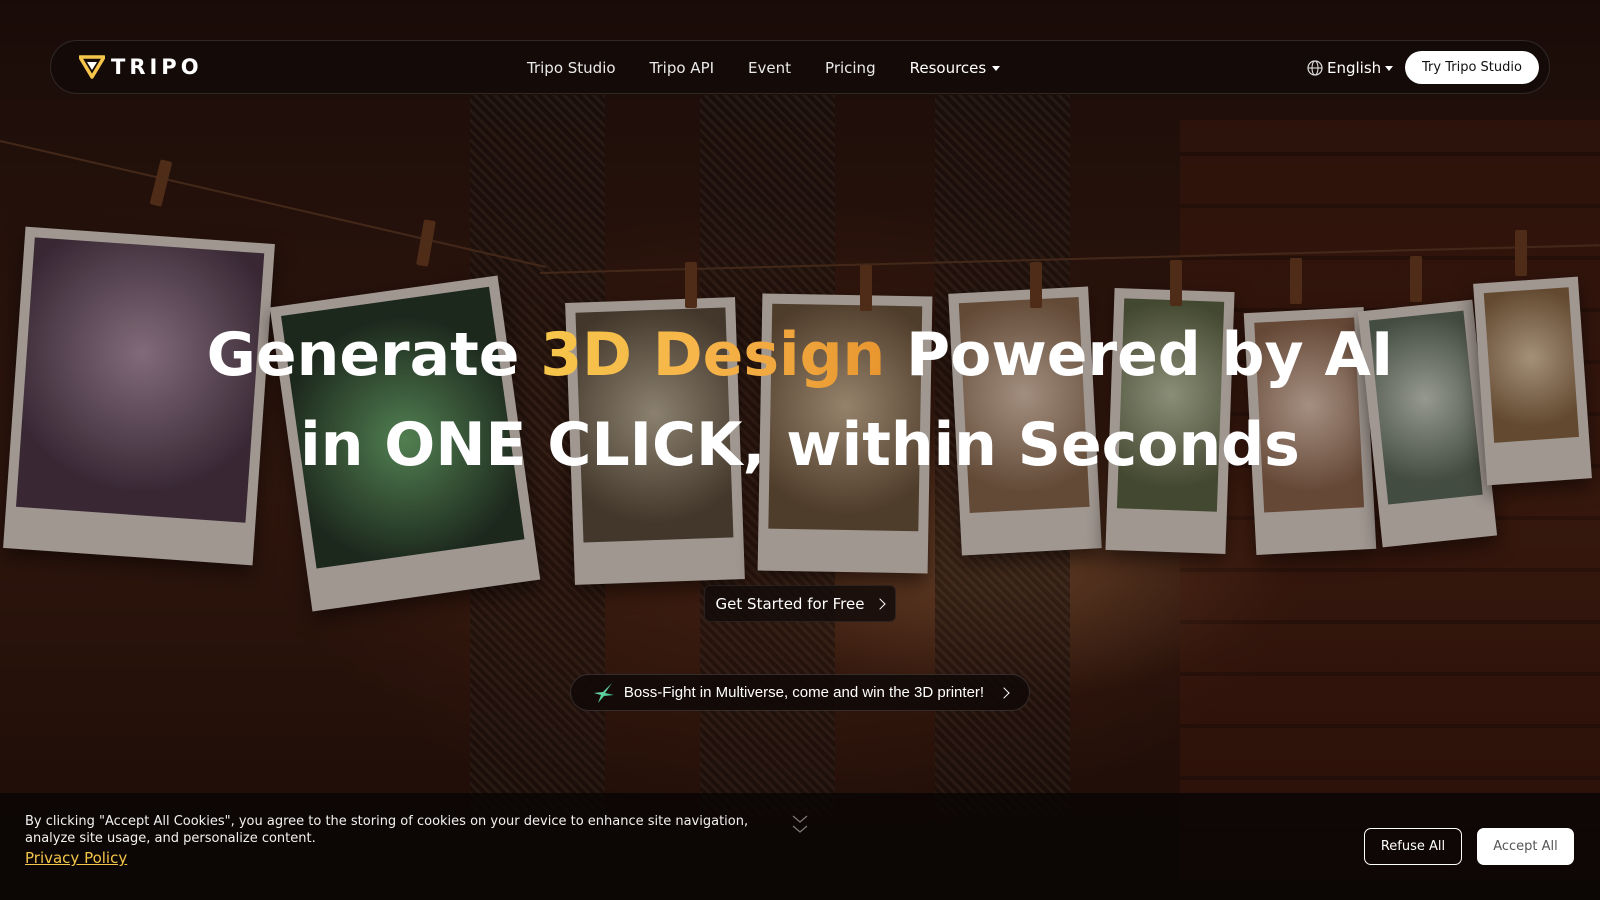  I want to click on accept-all-button: Accept All, so click(1525, 846).